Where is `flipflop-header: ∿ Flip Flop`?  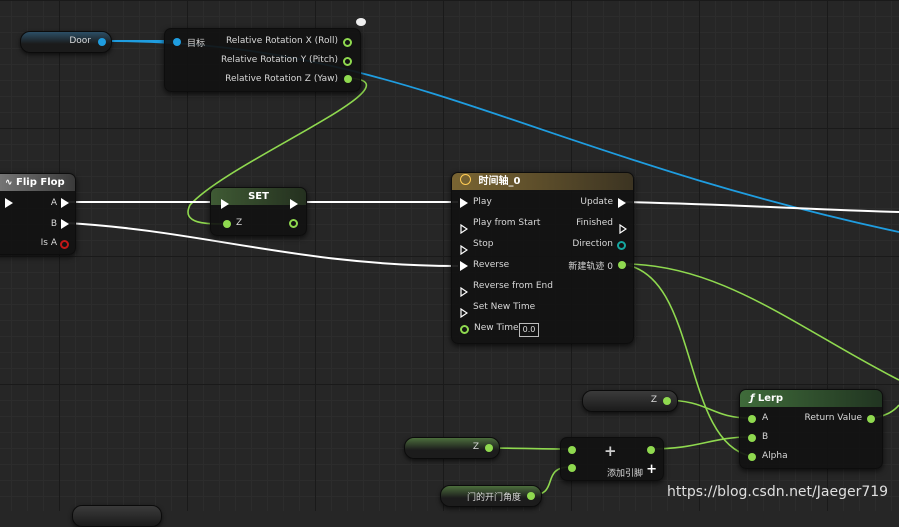
flipflop-header: ∿ Flip Flop is located at coordinates (37, 182).